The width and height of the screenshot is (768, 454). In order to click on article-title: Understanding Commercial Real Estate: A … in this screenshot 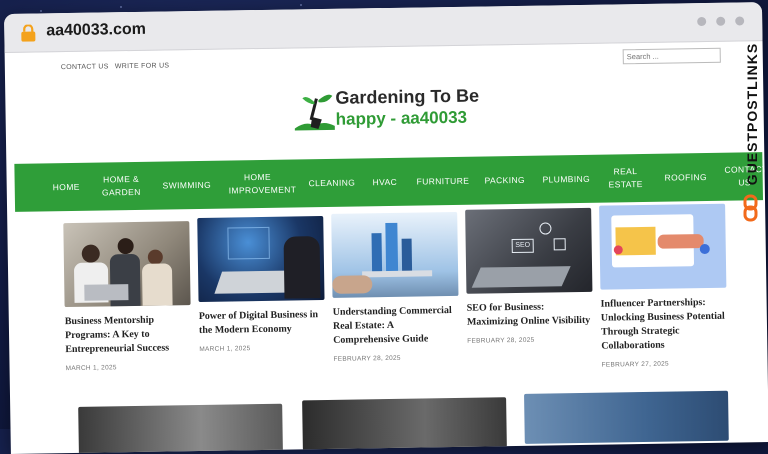, I will do `click(396, 326)`.